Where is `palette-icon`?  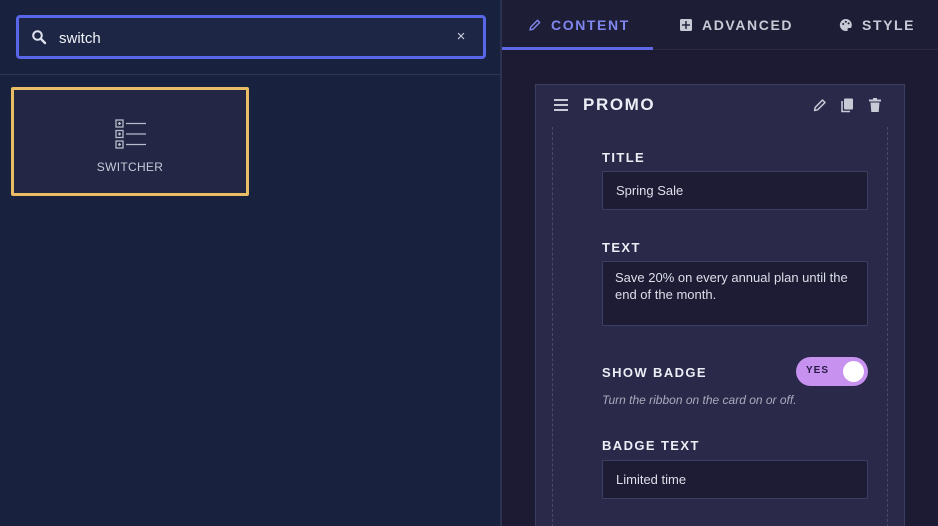
palette-icon is located at coordinates (845, 24).